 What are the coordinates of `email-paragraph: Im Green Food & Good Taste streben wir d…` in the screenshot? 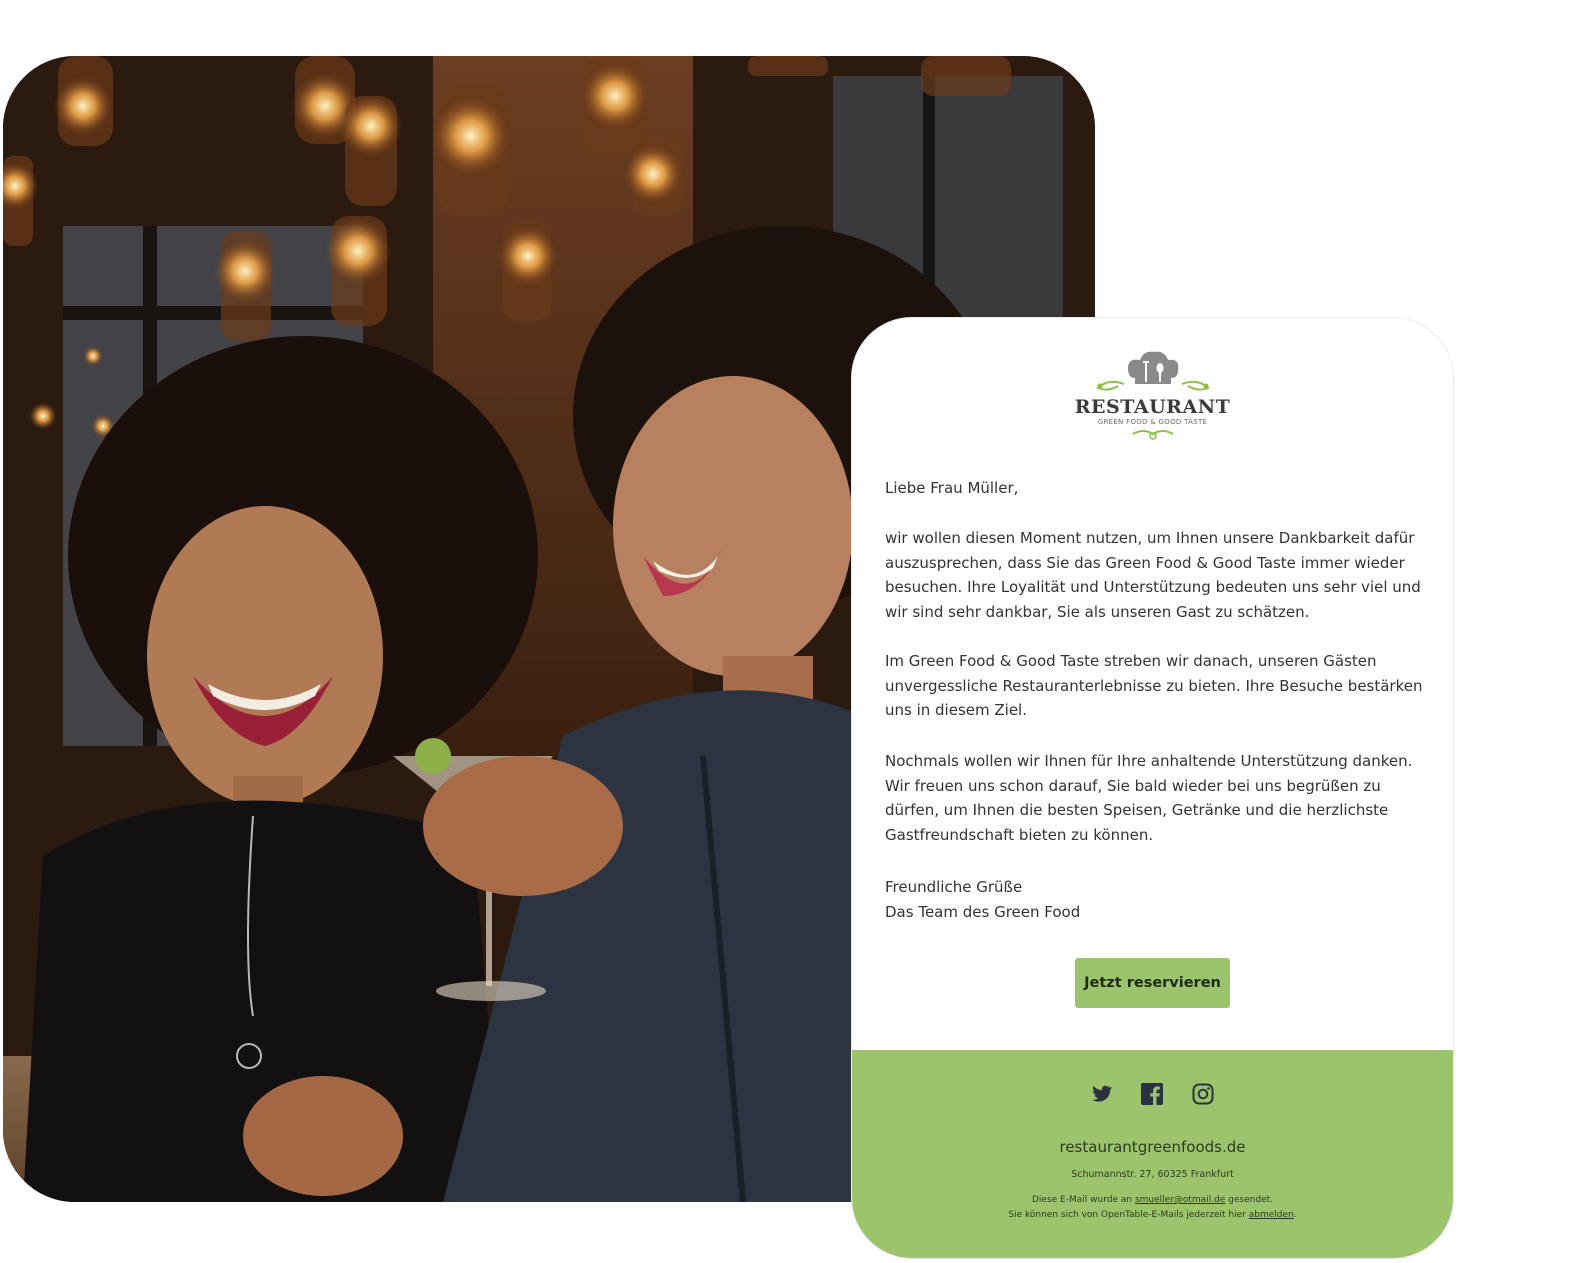 It's located at (1154, 685).